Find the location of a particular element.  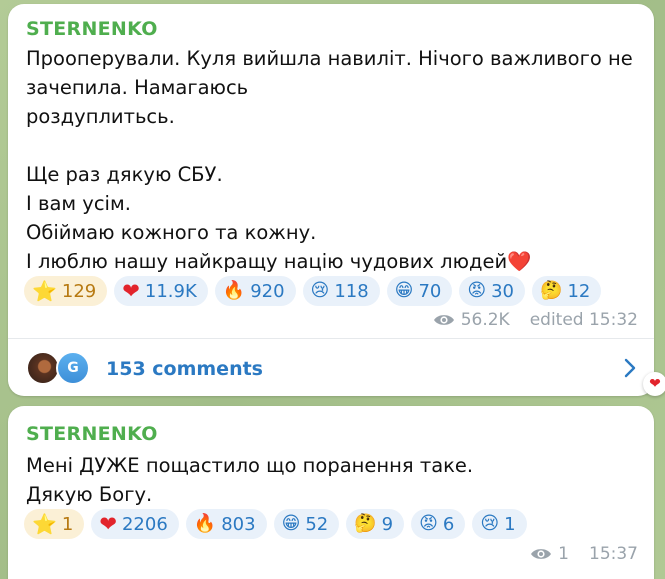

reaction-count: 2206 is located at coordinates (144, 524).